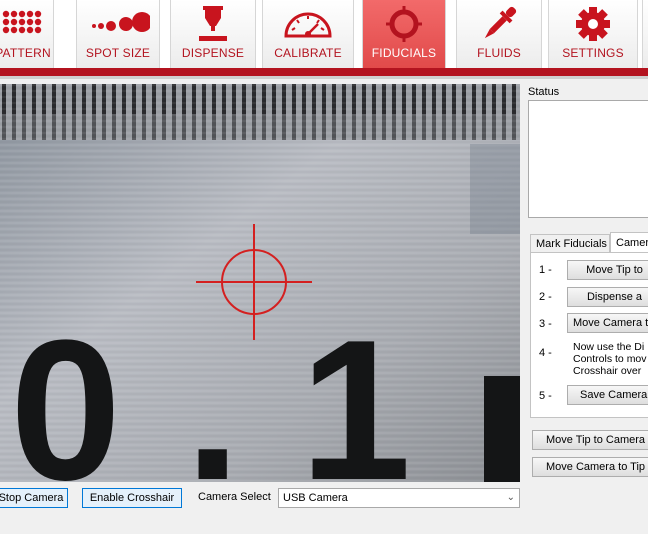 The image size is (648, 534). What do you see at coordinates (545, 270) in the screenshot?
I see `step-1-number: 1 -` at bounding box center [545, 270].